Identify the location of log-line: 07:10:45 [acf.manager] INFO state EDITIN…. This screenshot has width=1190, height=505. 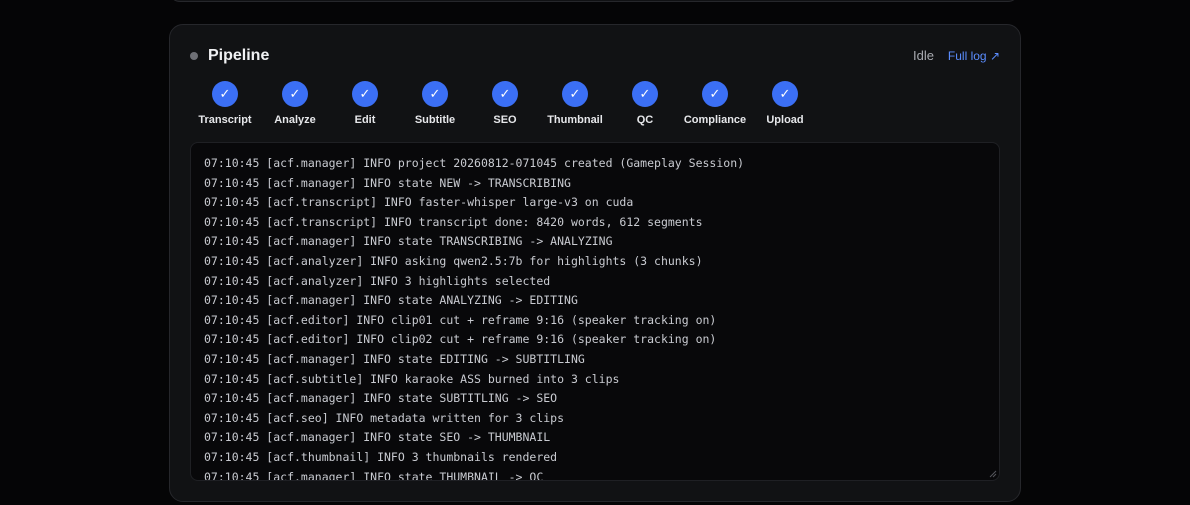
(394, 358).